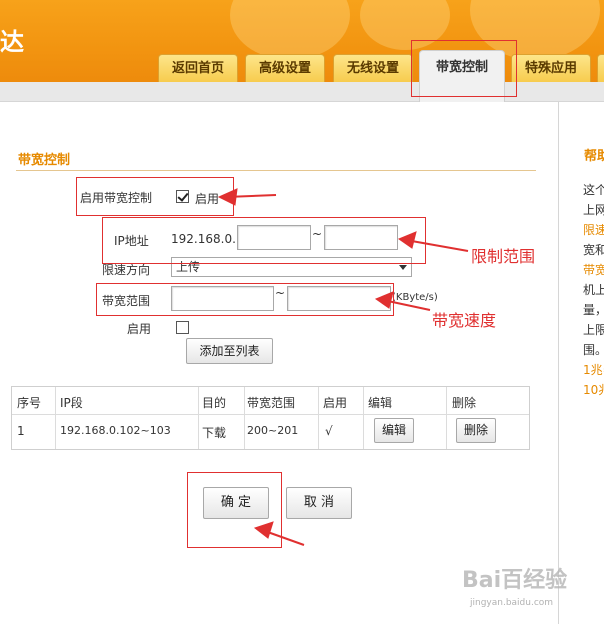 The height and width of the screenshot is (624, 604). Describe the element at coordinates (593, 290) in the screenshot. I see `help-text-line: 机上` at that location.